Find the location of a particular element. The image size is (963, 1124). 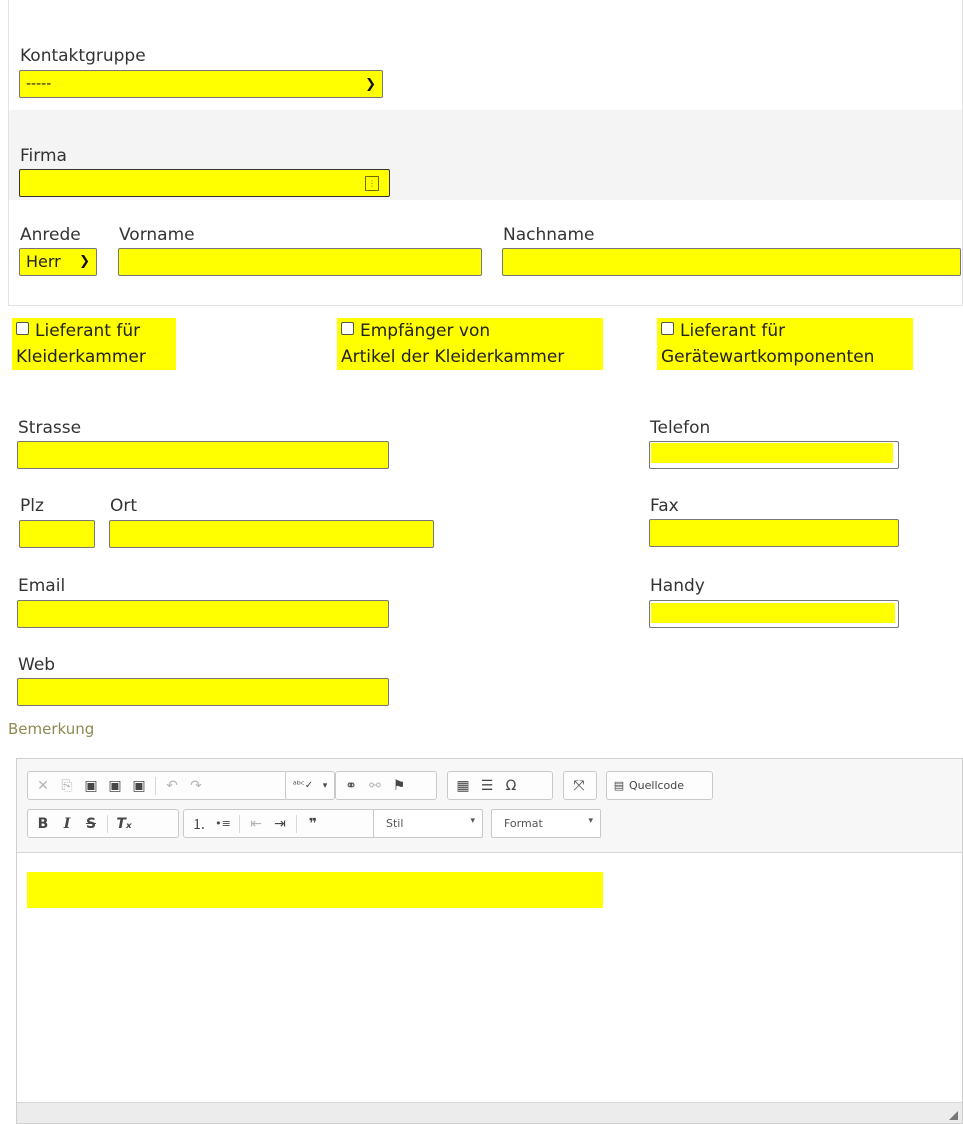

email-label: Email is located at coordinates (42, 586).